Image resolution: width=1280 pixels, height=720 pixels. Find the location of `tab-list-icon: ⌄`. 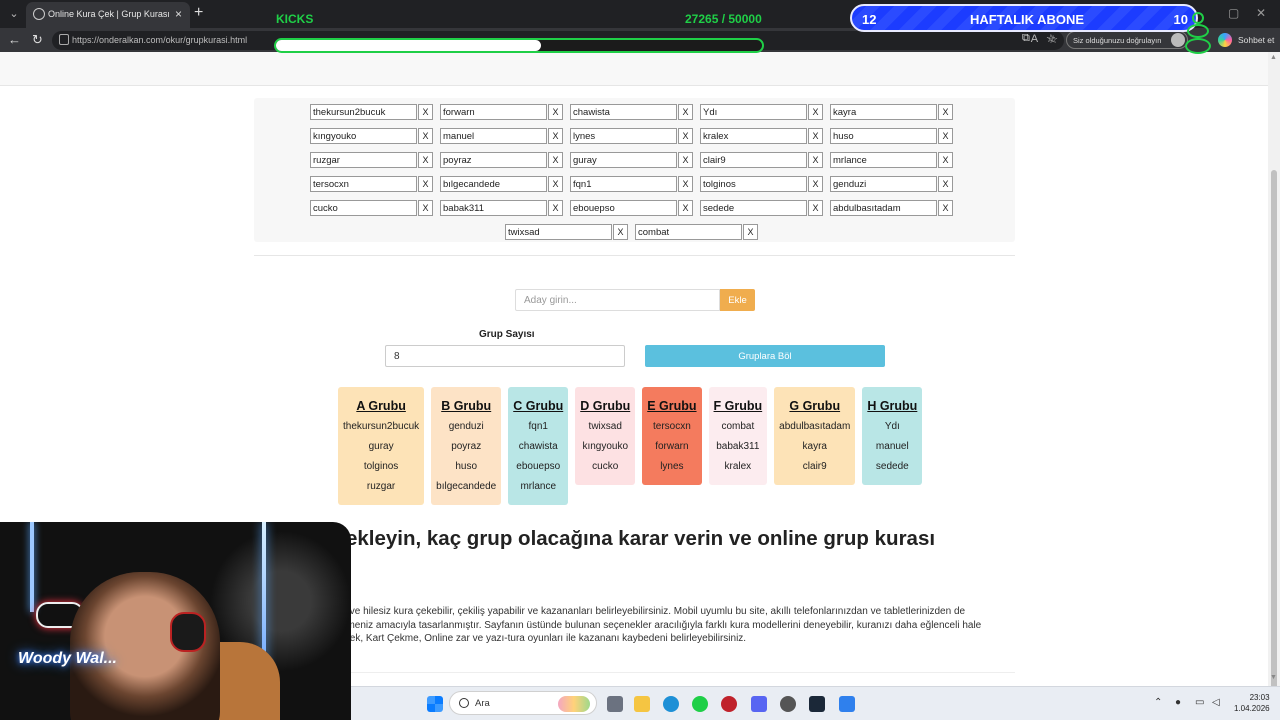

tab-list-icon: ⌄ is located at coordinates (14, 14).